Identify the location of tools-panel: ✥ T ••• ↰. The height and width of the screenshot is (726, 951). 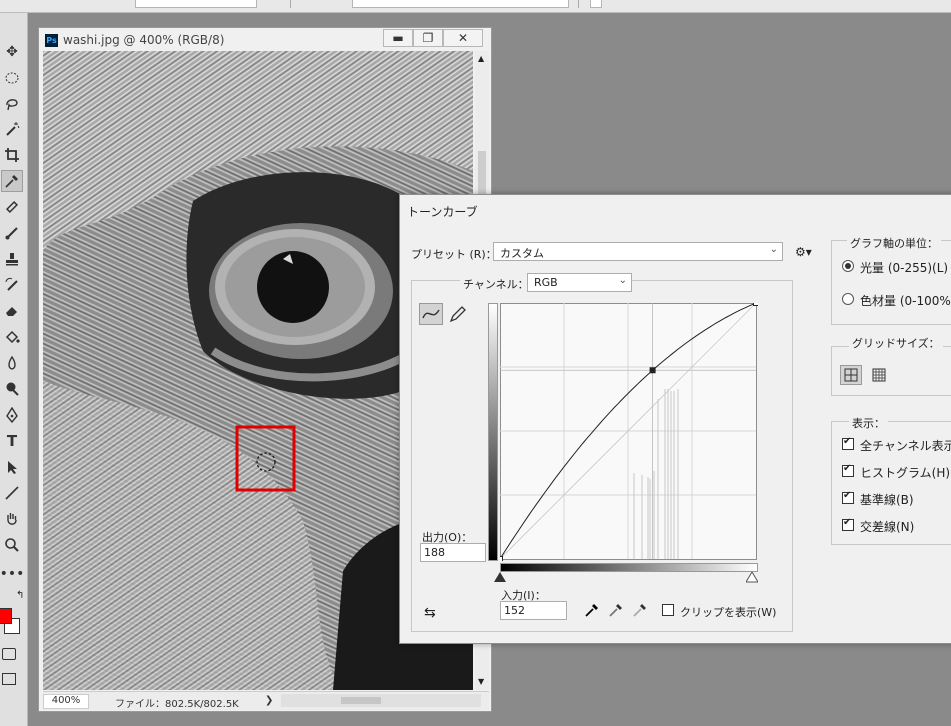
(14, 369).